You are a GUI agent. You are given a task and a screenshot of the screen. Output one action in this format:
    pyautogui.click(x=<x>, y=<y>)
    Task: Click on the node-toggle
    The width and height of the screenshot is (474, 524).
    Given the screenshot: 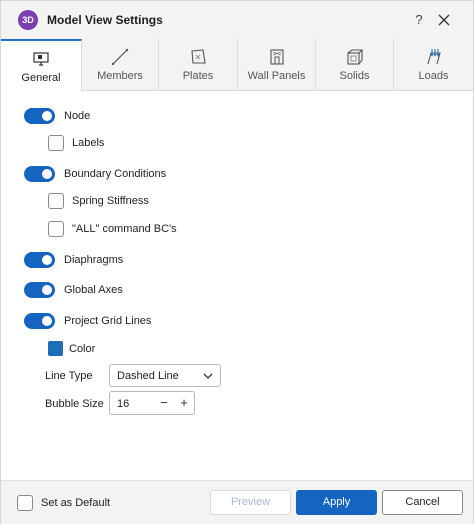 What is the action you would take?
    pyautogui.click(x=39, y=116)
    